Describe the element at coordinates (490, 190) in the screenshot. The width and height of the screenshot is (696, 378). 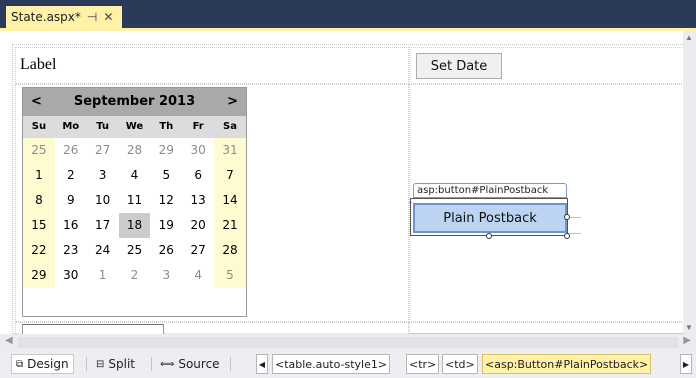
I see `element-tag-label: asp:button#PlainPostback` at that location.